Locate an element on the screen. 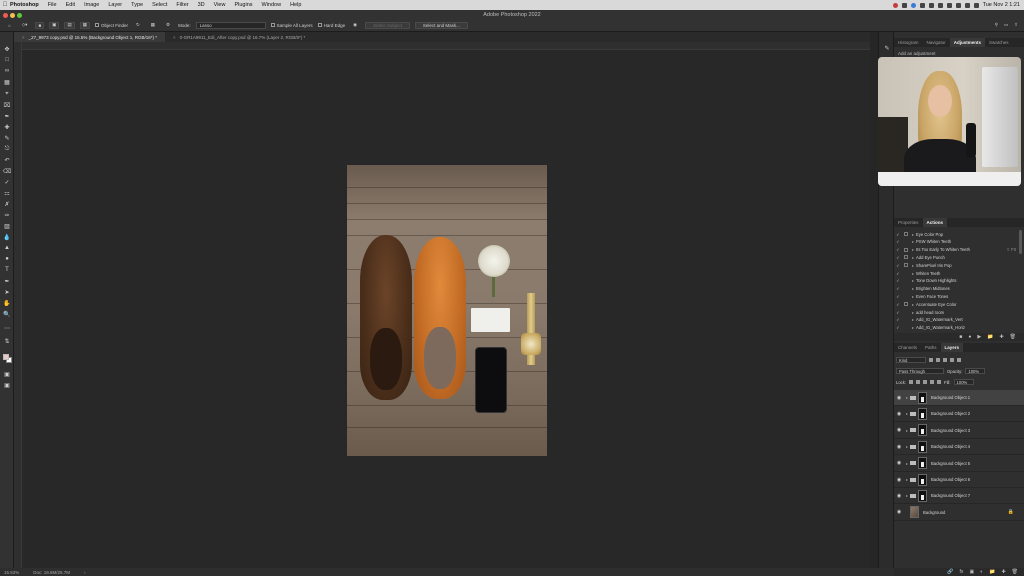 This screenshot has width=1024, height=576. menu-help: Help is located at coordinates (295, 5).